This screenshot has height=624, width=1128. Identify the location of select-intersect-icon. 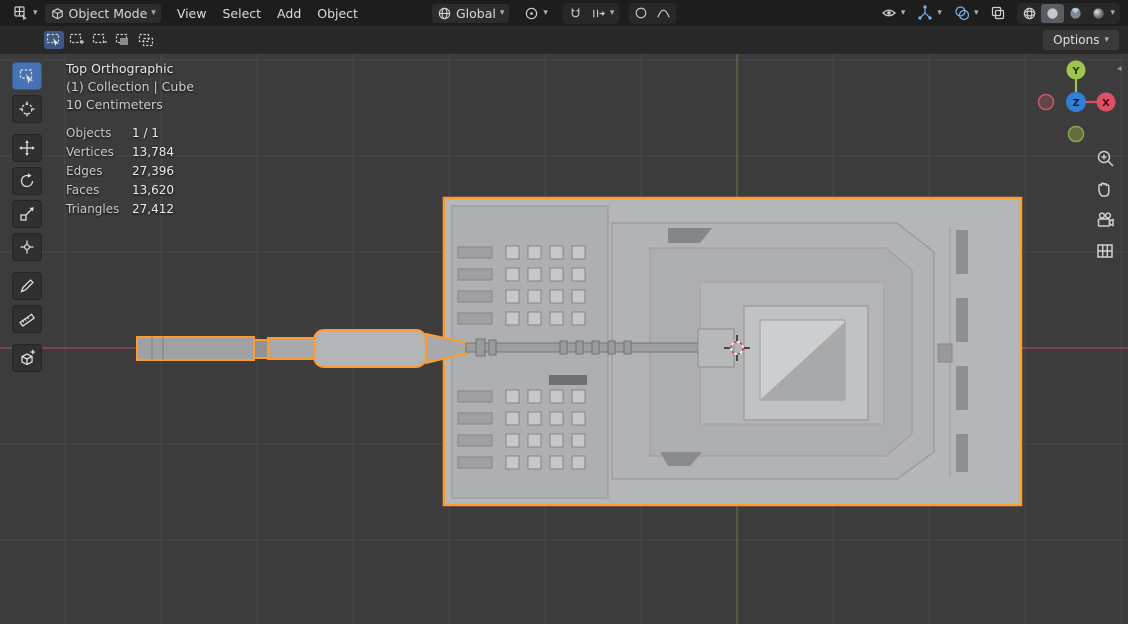
(146, 40).